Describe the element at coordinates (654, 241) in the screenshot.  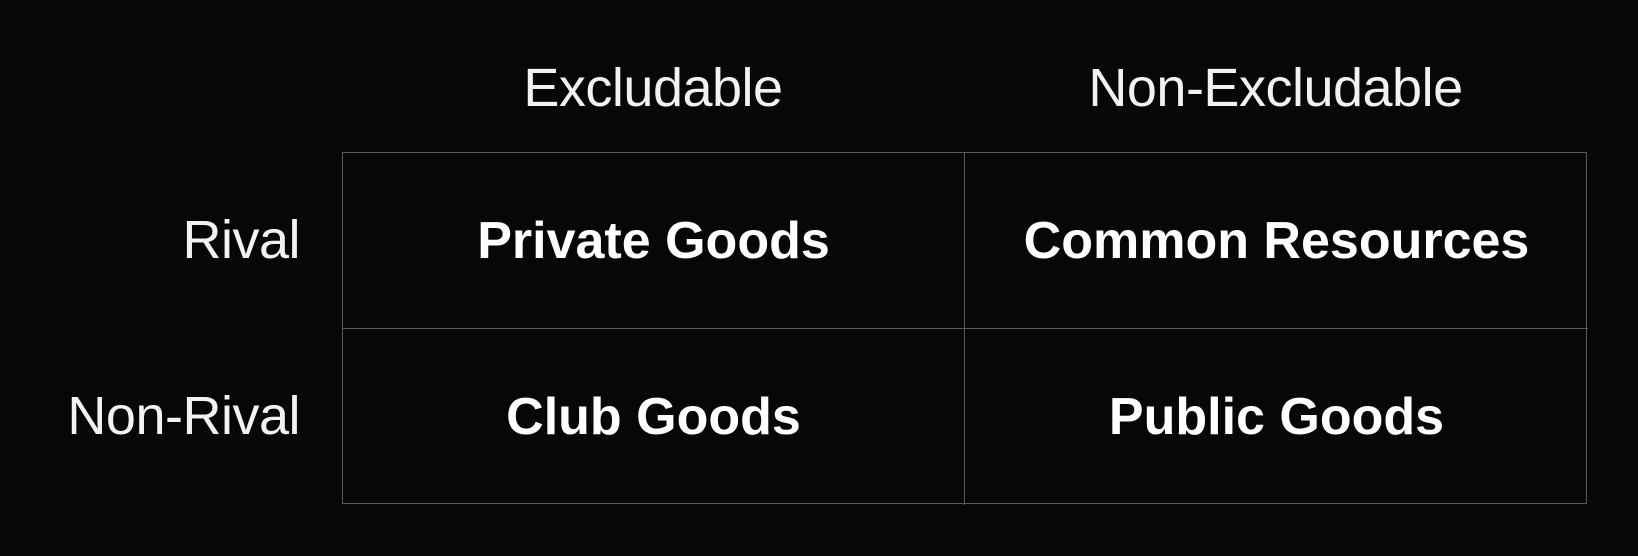
I see `cell-private-goods: Private Goods` at that location.